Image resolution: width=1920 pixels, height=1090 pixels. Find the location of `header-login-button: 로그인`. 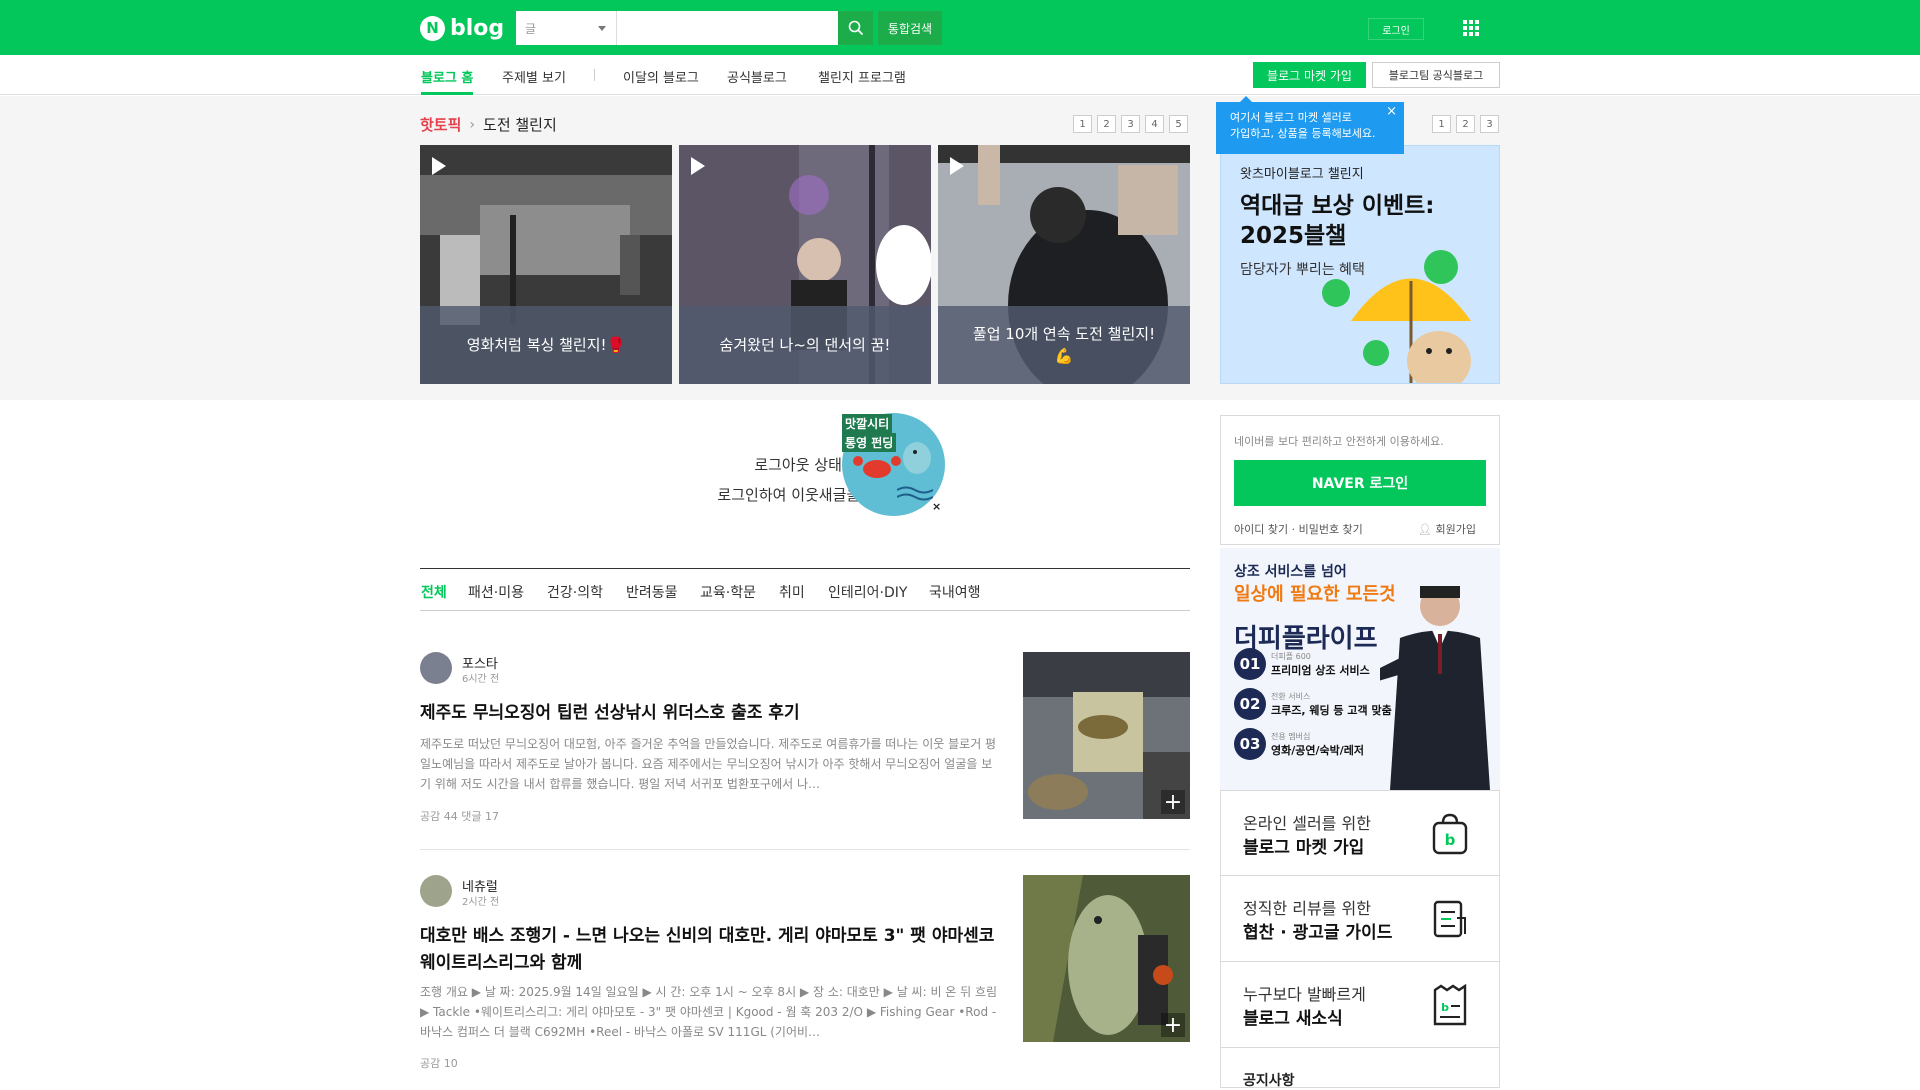

header-login-button: 로그인 is located at coordinates (1396, 29).